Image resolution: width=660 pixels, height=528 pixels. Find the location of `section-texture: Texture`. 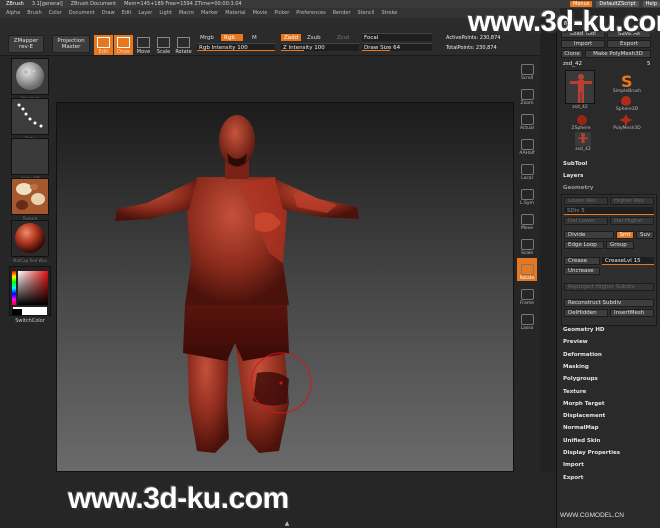

section-texture: Texture is located at coordinates (574, 392).